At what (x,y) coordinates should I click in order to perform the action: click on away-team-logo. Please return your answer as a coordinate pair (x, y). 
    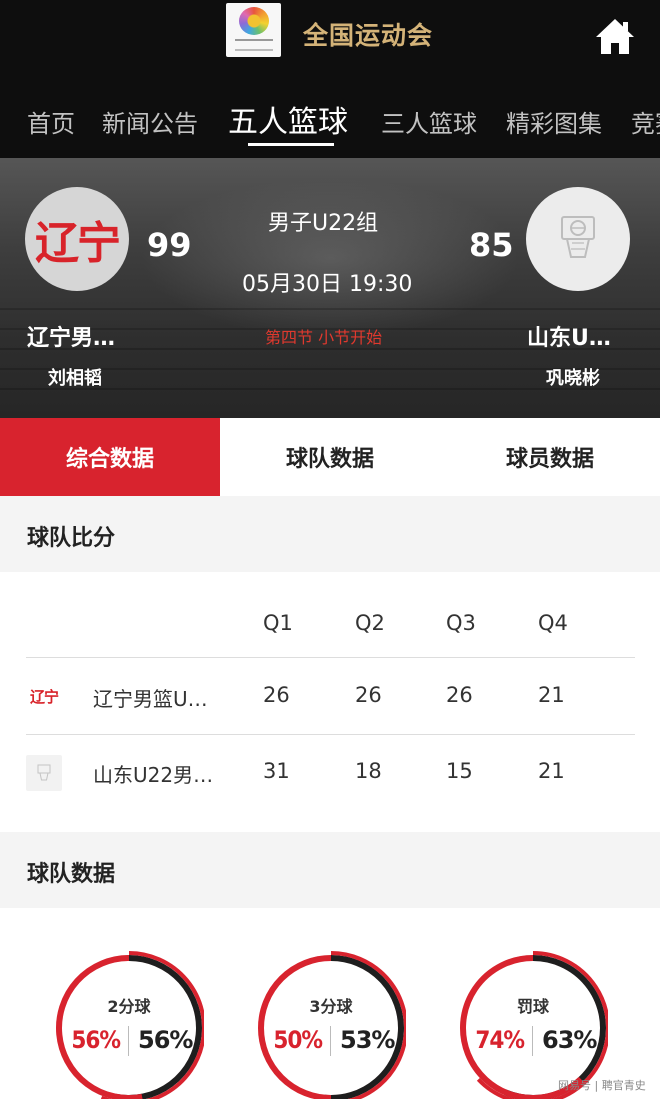
    Looking at the image, I should click on (578, 239).